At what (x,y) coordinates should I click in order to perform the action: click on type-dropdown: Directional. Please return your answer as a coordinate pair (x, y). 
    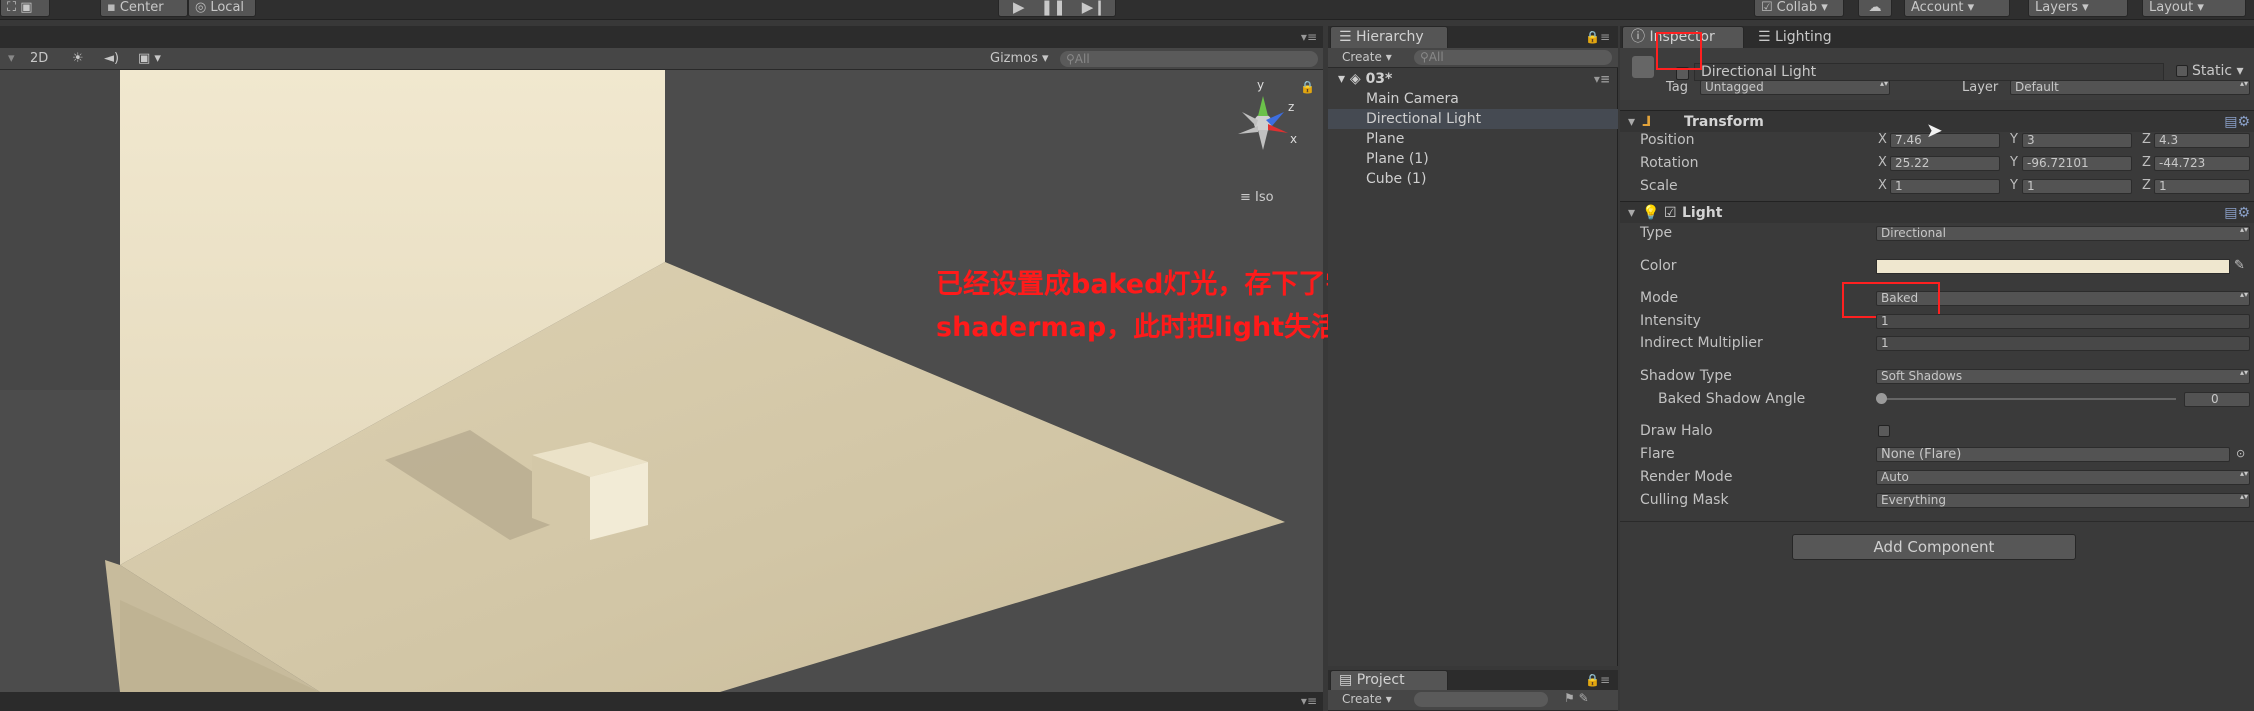
    Looking at the image, I should click on (2063, 233).